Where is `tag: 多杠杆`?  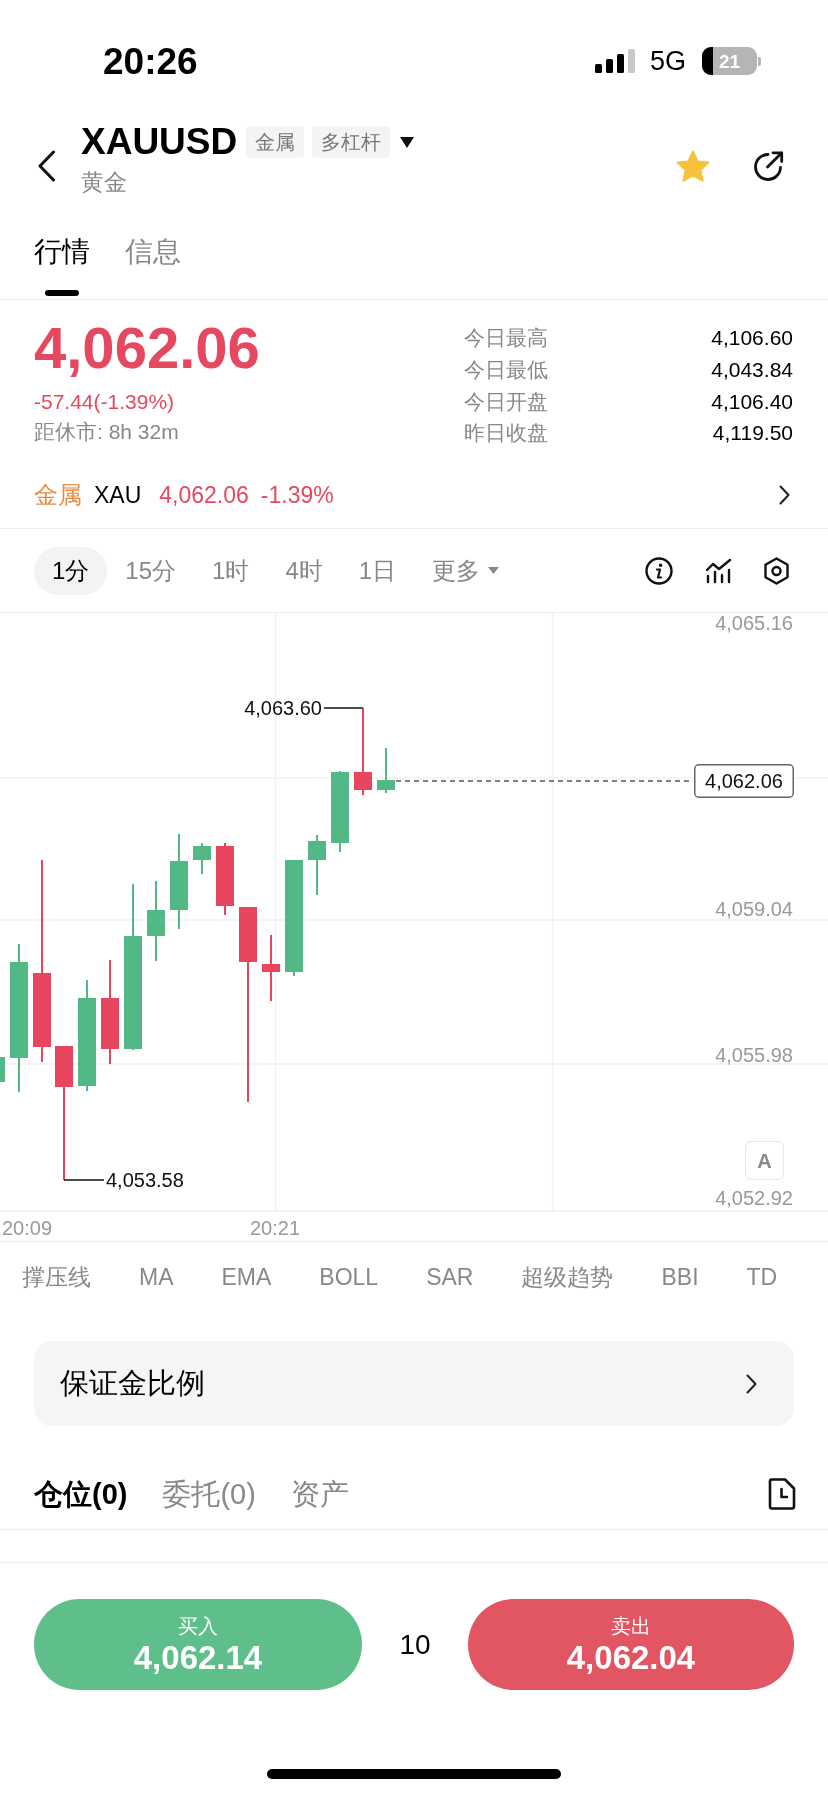 tag: 多杠杆 is located at coordinates (351, 142).